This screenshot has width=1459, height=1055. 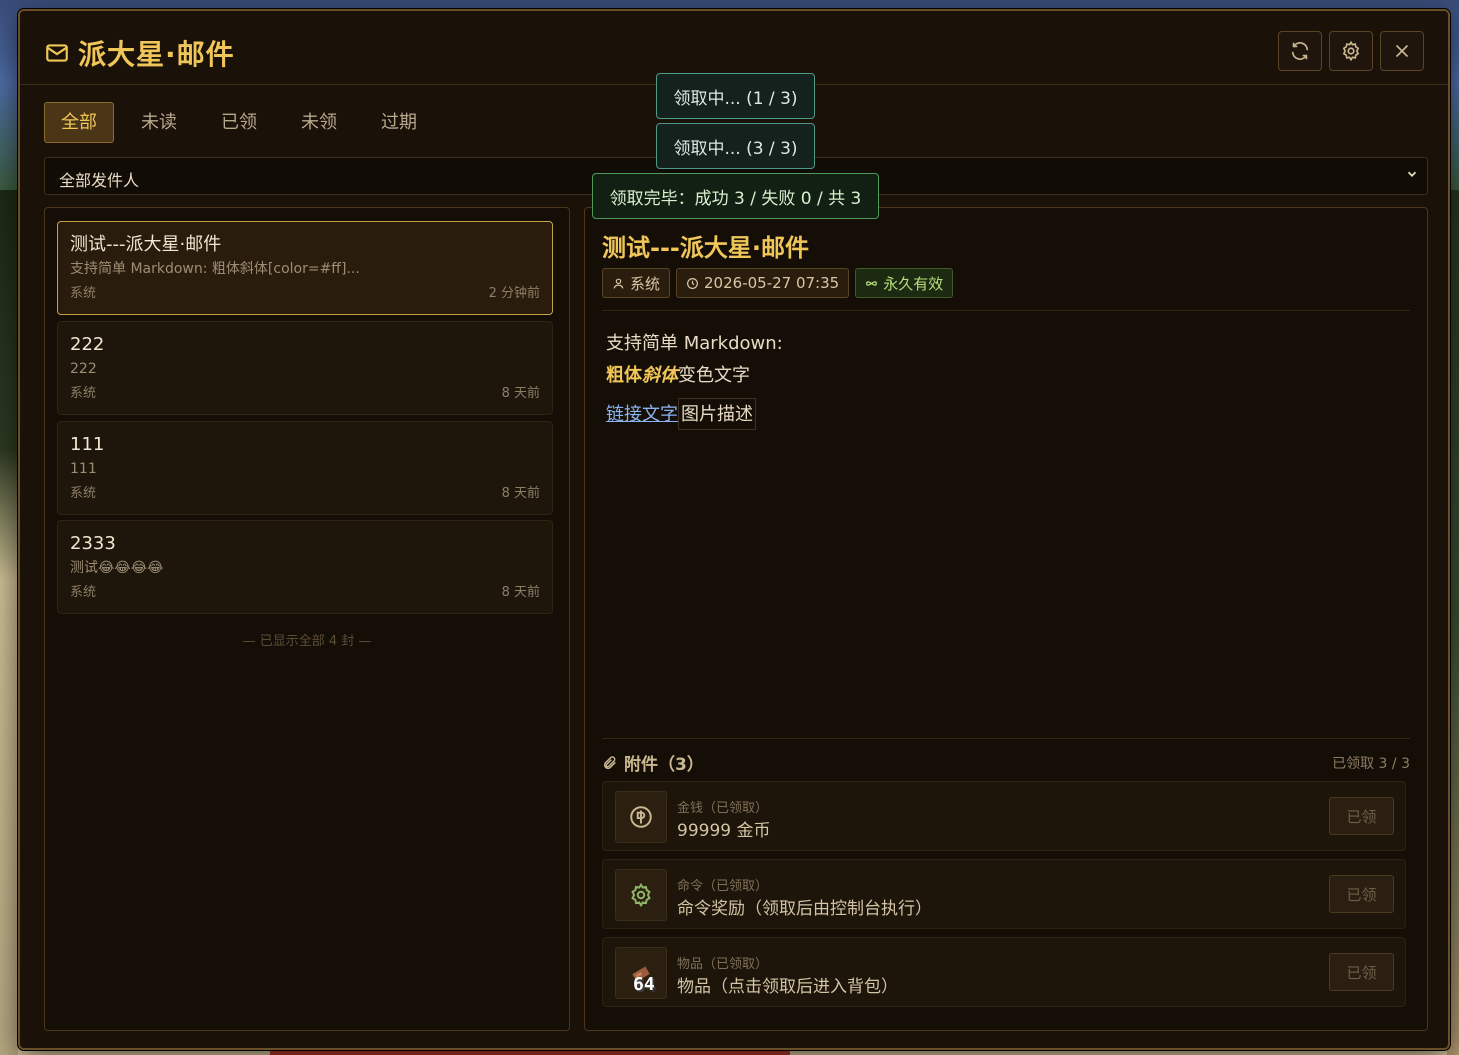 I want to click on mail-item-title: 222, so click(x=87, y=344).